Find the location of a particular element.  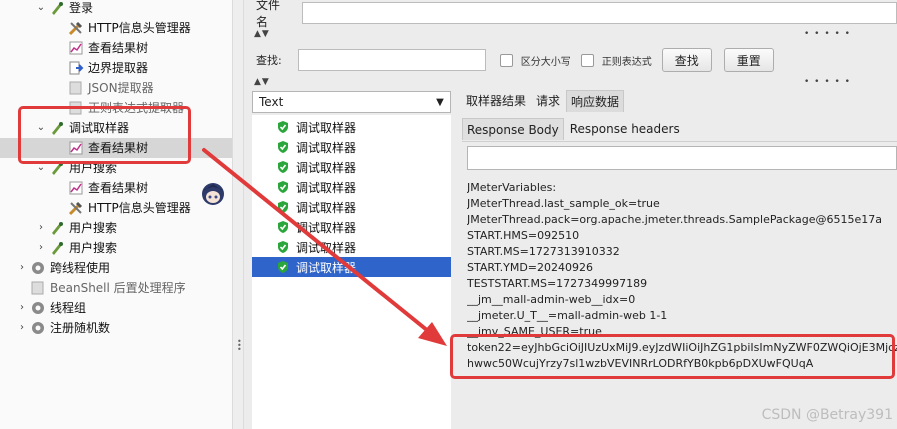

tree-item: › 线程组 is located at coordinates (116, 308).